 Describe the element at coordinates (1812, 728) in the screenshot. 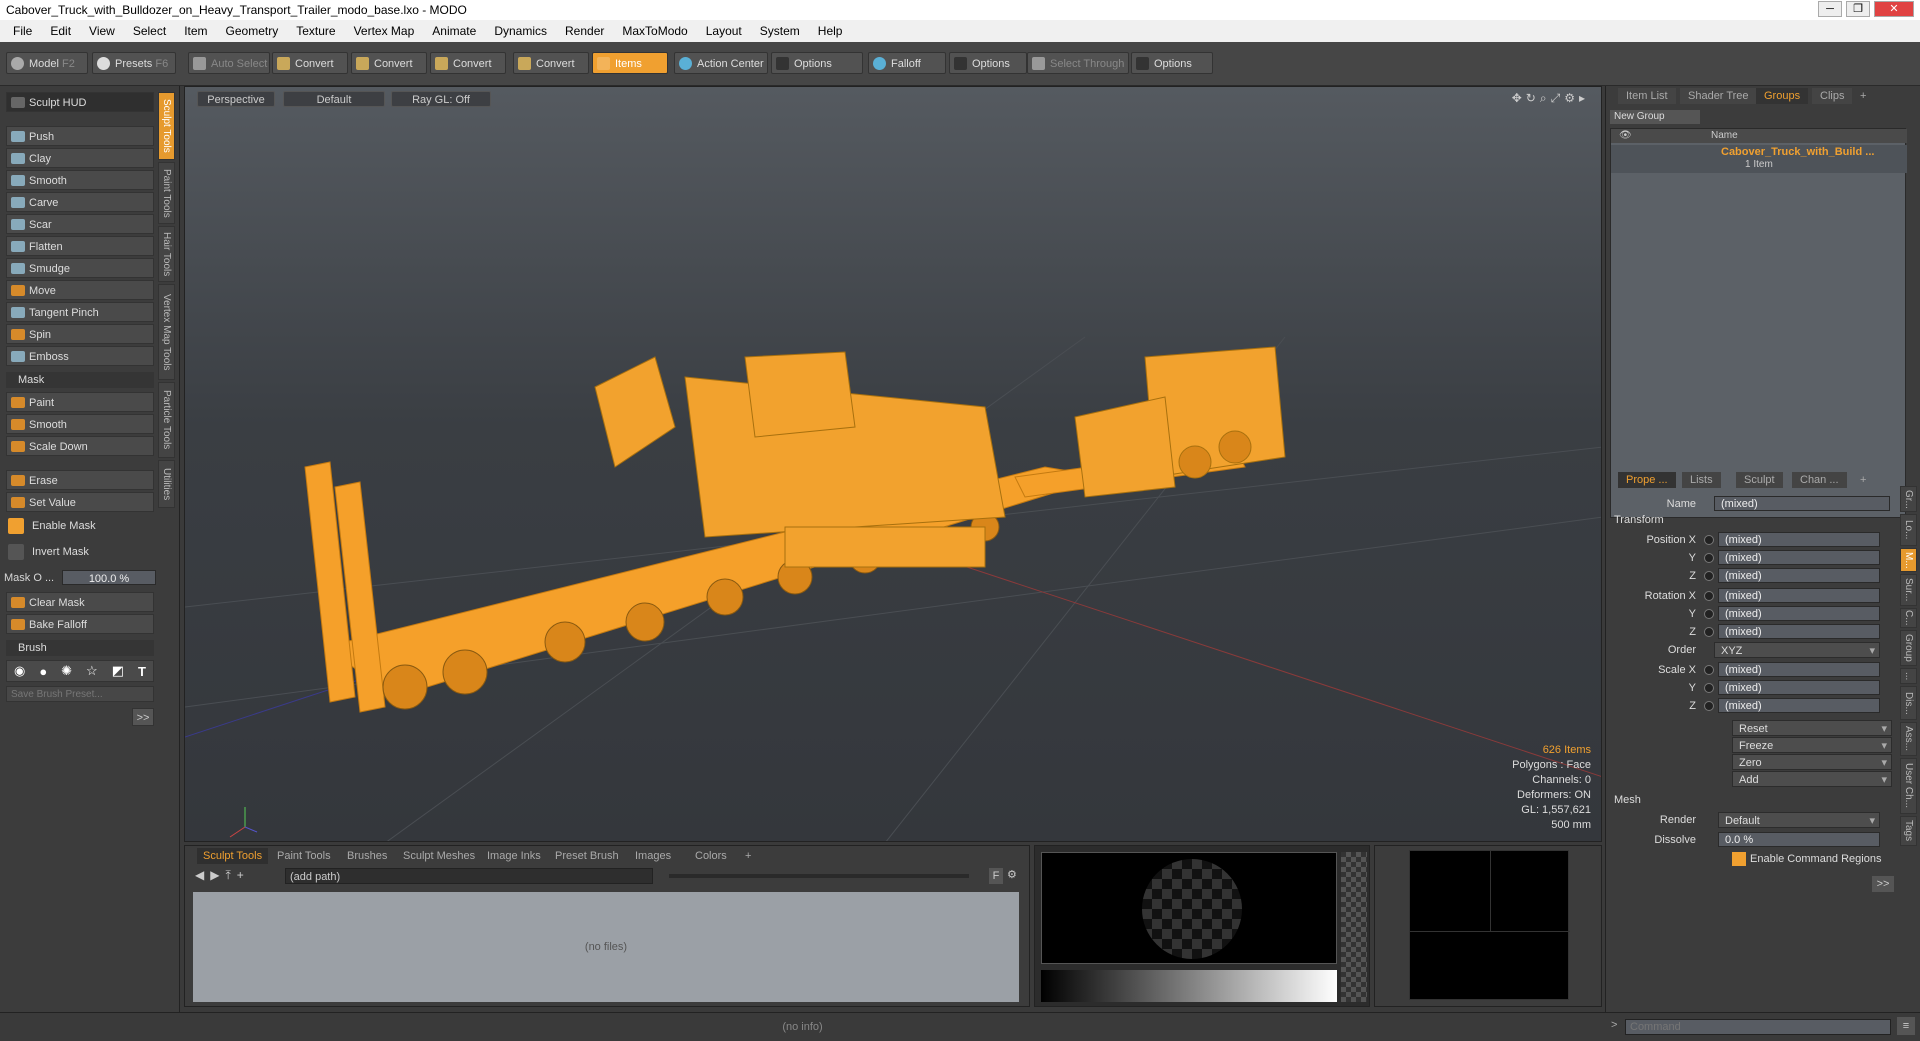

I see `reset-dropdown: Reset` at that location.